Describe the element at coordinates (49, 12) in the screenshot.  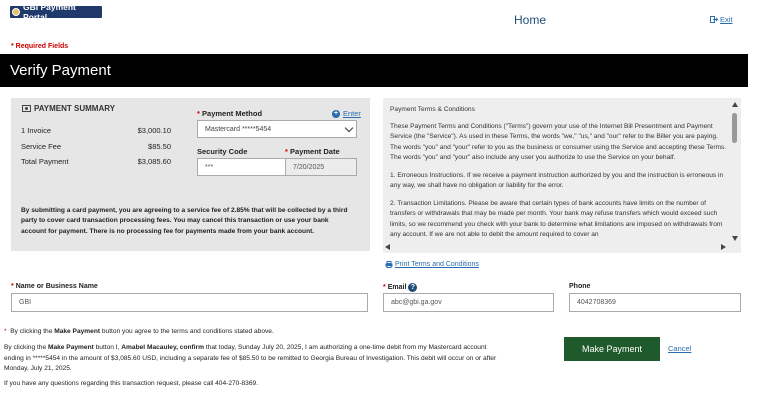
I see `logo-text: GBI Payment Portal` at that location.